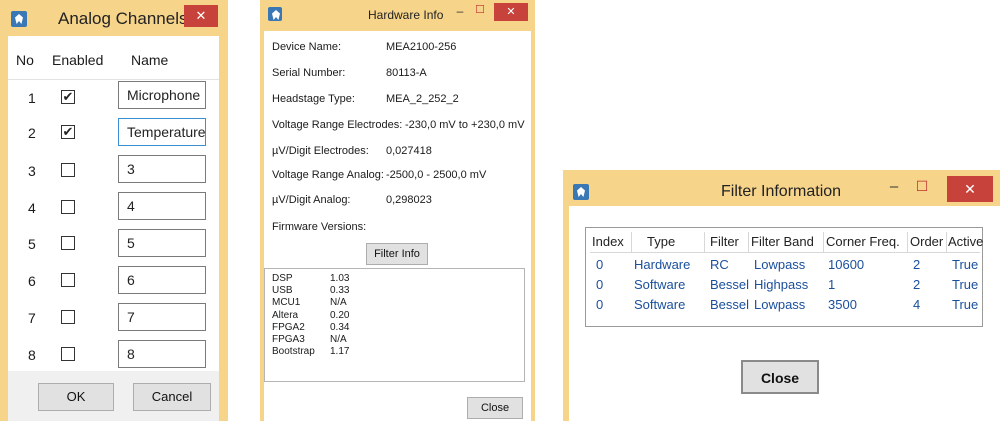  Describe the element at coordinates (917, 304) in the screenshot. I see `cell-order: 4` at that location.